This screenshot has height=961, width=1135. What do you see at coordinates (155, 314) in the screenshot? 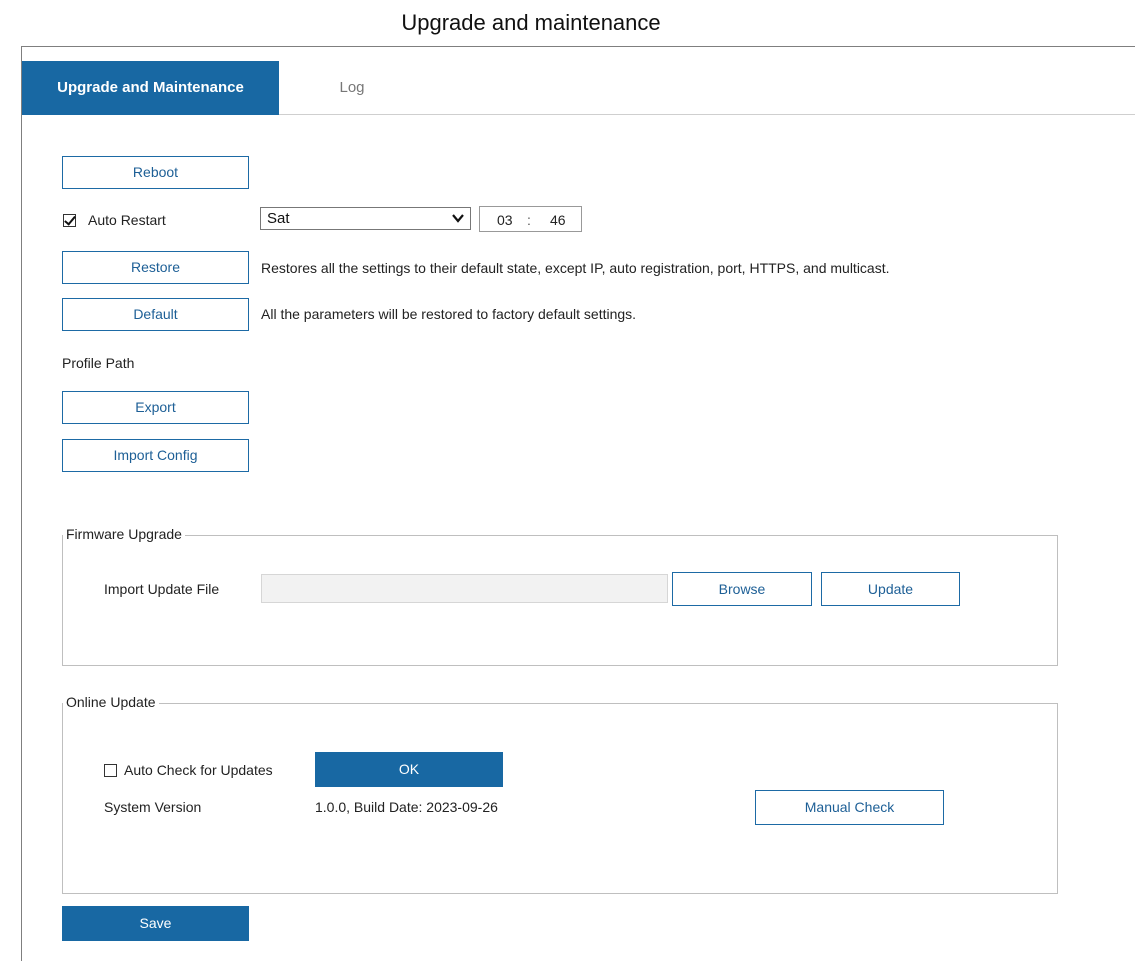
I see `default-button: Default` at bounding box center [155, 314].